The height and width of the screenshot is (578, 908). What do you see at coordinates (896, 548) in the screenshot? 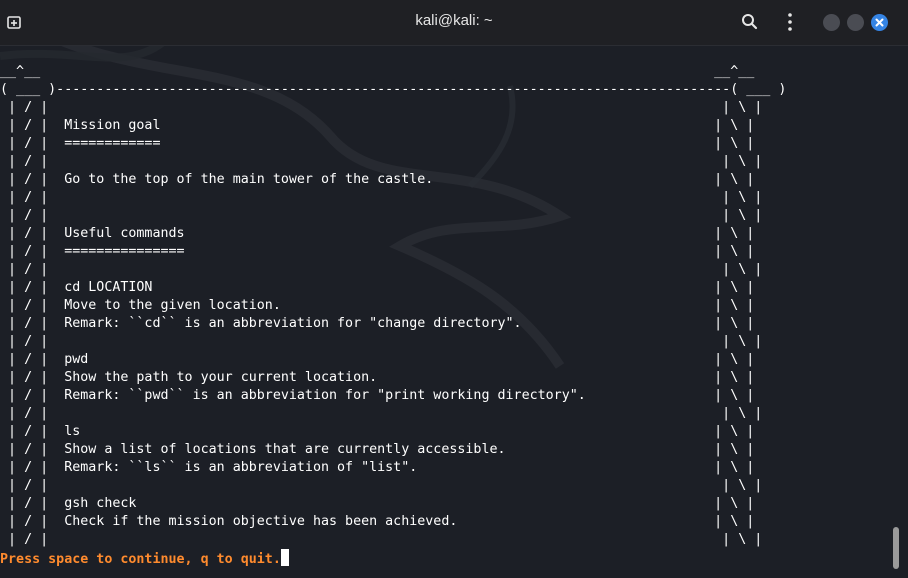
I see `scrollbar-thumb` at bounding box center [896, 548].